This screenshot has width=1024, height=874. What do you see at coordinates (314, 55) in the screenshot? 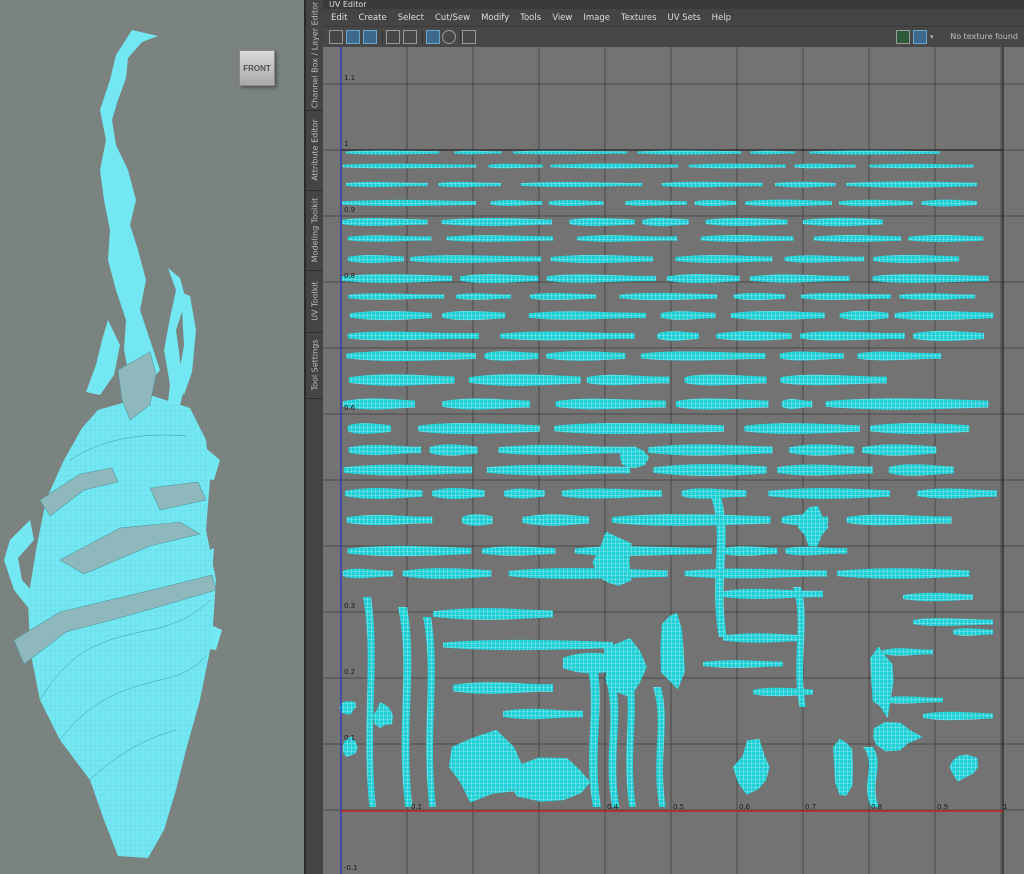
I see `tab-channel-box: Channel Box / Layer Editor` at bounding box center [314, 55].